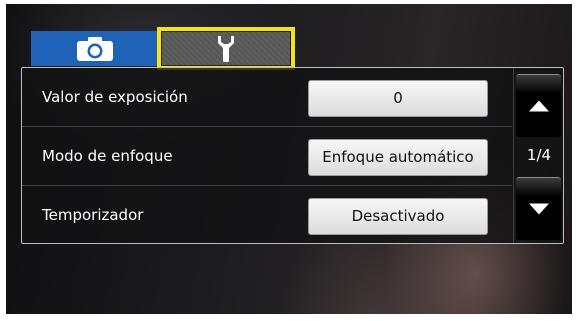 The height and width of the screenshot is (321, 578). What do you see at coordinates (398, 216) in the screenshot?
I see `timer-button: Desactivado` at bounding box center [398, 216].